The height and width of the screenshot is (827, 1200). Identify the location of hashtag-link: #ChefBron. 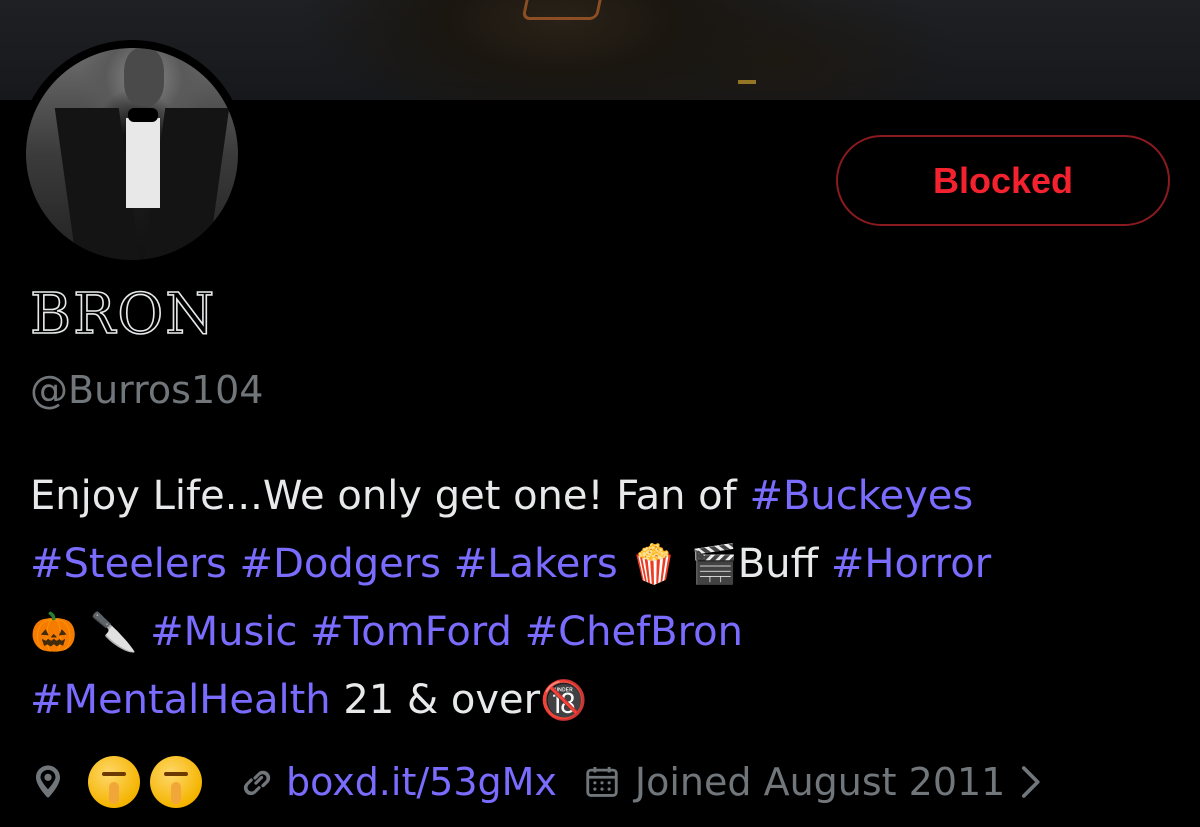
(634, 632).